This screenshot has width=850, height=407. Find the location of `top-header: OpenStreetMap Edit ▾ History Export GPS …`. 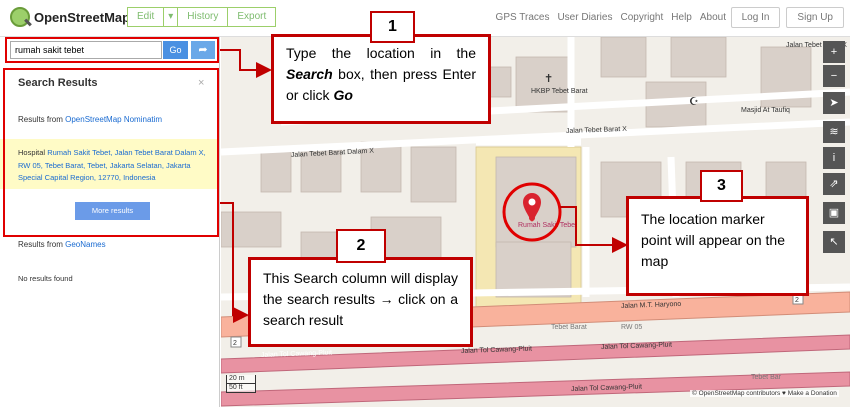

top-header: OpenStreetMap Edit ▾ History Export GPS … is located at coordinates (425, 18).